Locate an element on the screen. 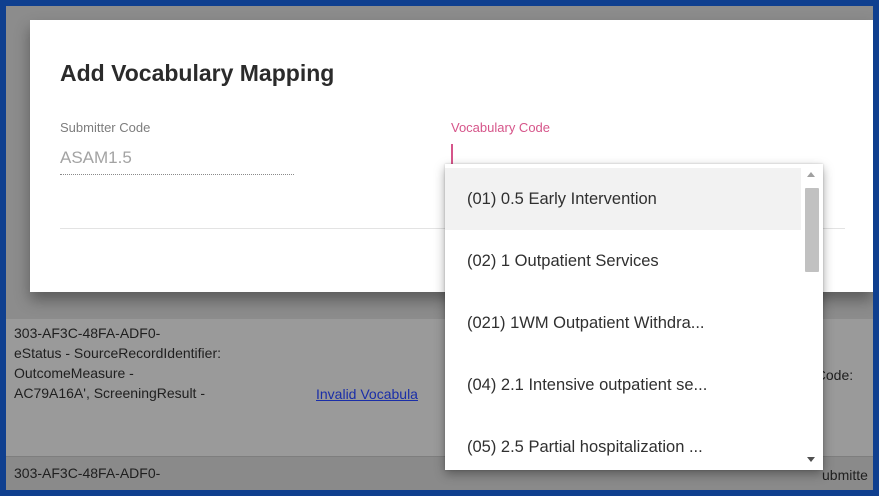  dialog-title: Add Vocabulary Mapping is located at coordinates (197, 73).